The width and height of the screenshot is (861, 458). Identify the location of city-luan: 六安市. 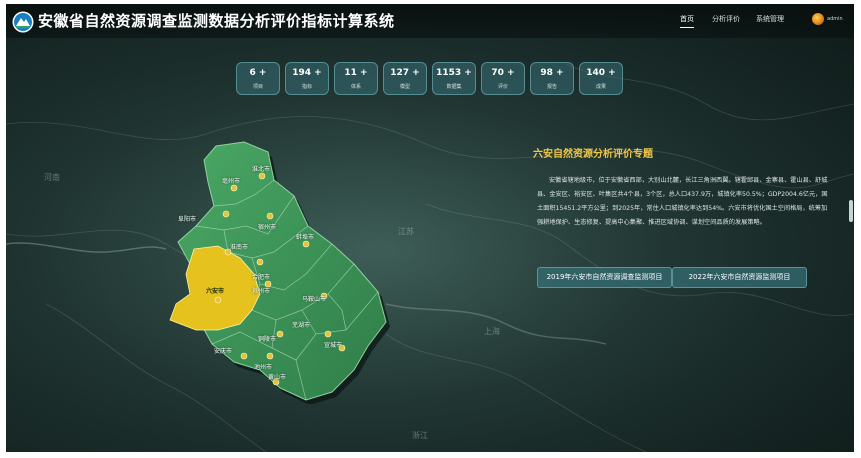
(215, 290).